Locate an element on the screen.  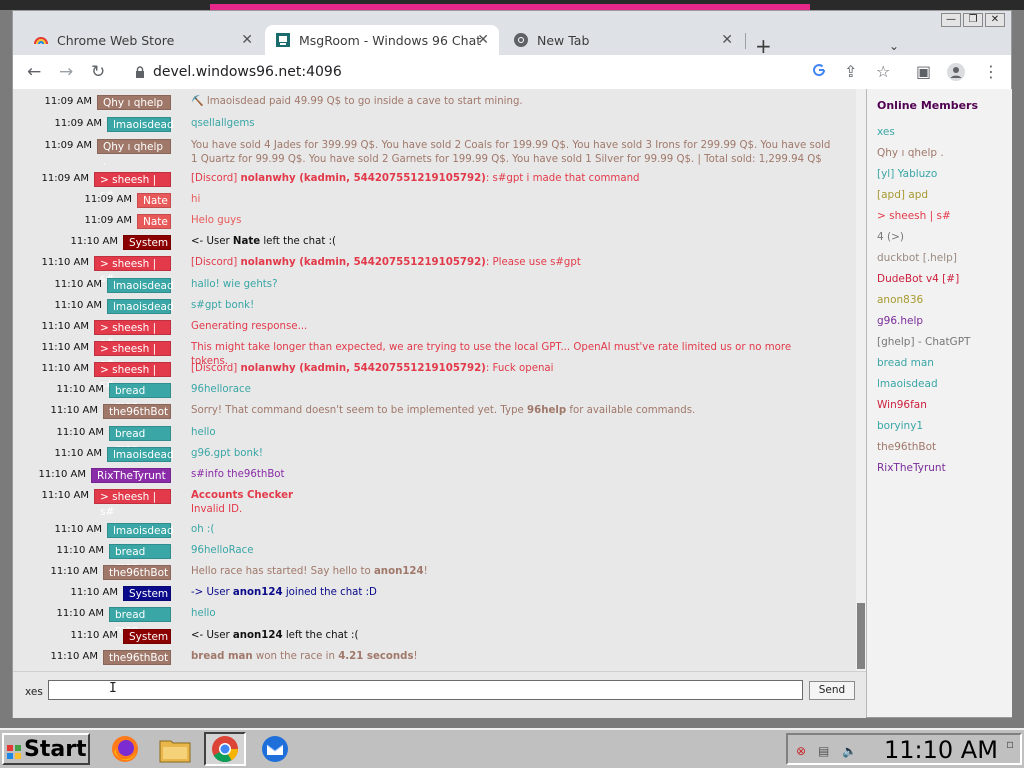
member-item: RixTheTyrunt is located at coordinates (911, 468).